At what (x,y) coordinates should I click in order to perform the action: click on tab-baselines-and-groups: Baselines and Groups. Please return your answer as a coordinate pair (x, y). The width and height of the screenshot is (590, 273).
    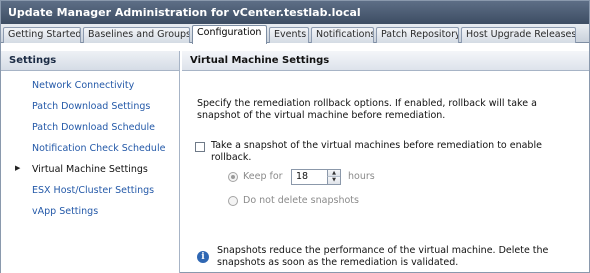
    Looking at the image, I should click on (136, 35).